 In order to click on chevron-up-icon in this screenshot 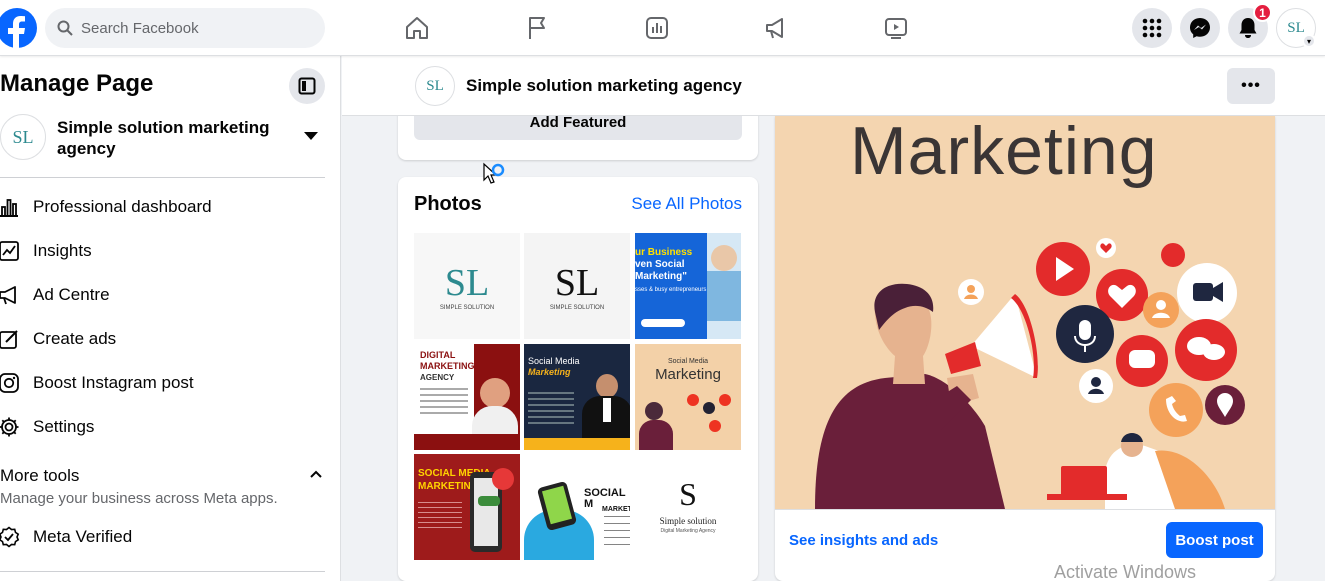, I will do `click(316, 474)`.